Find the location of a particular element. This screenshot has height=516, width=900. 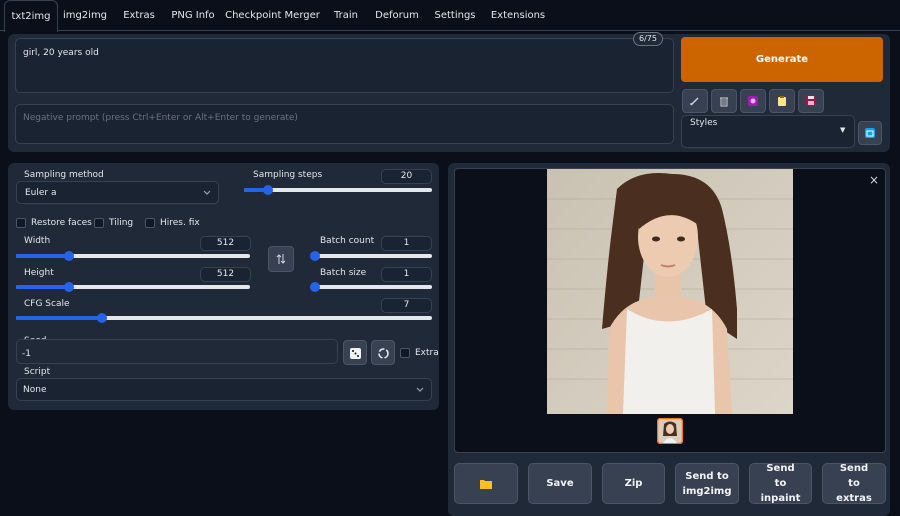

width-label: Width is located at coordinates (37, 241).